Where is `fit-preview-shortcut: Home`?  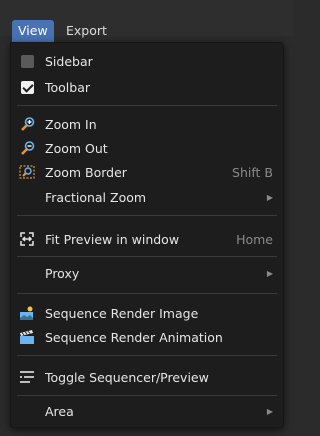 fit-preview-shortcut: Home is located at coordinates (254, 239).